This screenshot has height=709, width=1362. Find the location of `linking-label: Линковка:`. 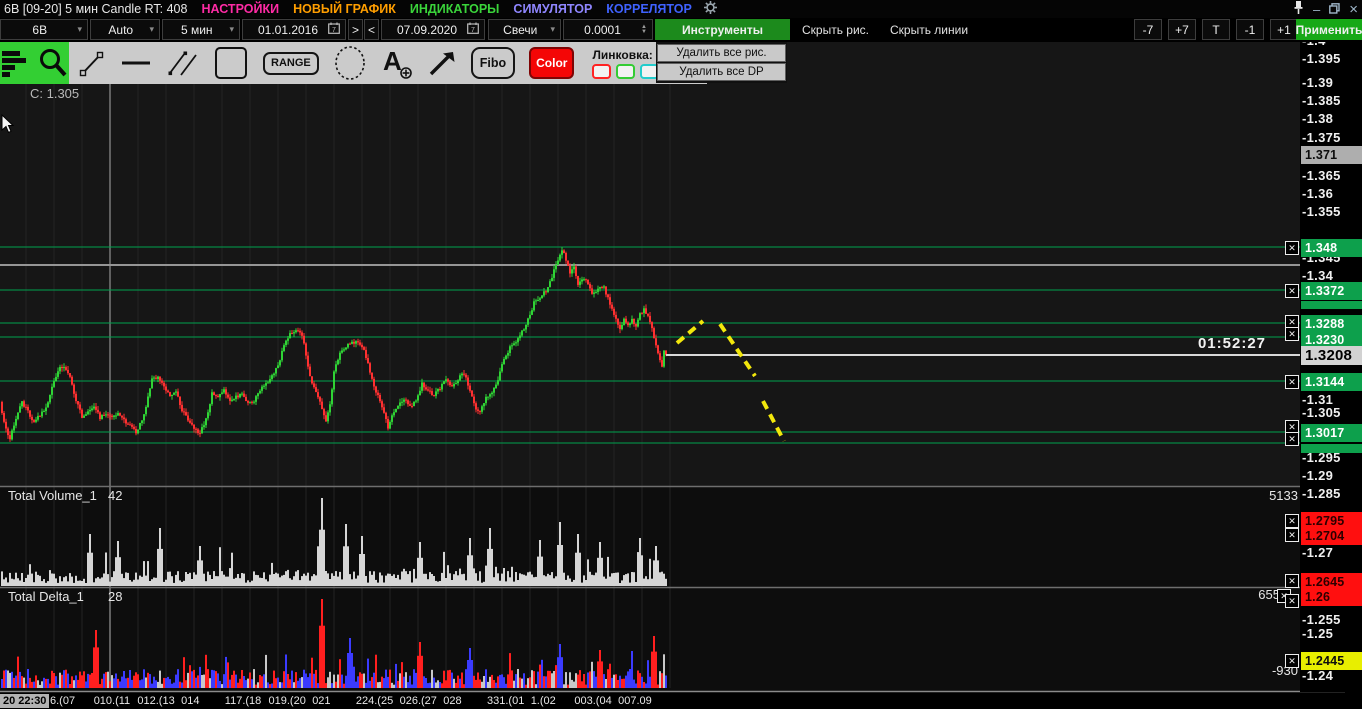

linking-label: Линковка: is located at coordinates (622, 54).